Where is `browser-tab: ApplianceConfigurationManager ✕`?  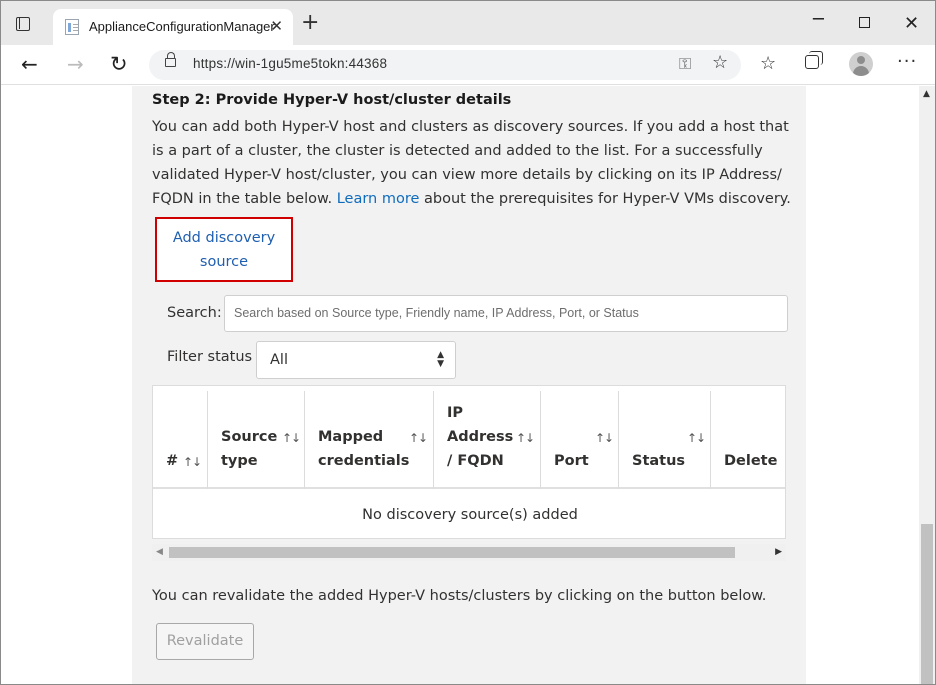 browser-tab: ApplianceConfigurationManager ✕ is located at coordinates (173, 27).